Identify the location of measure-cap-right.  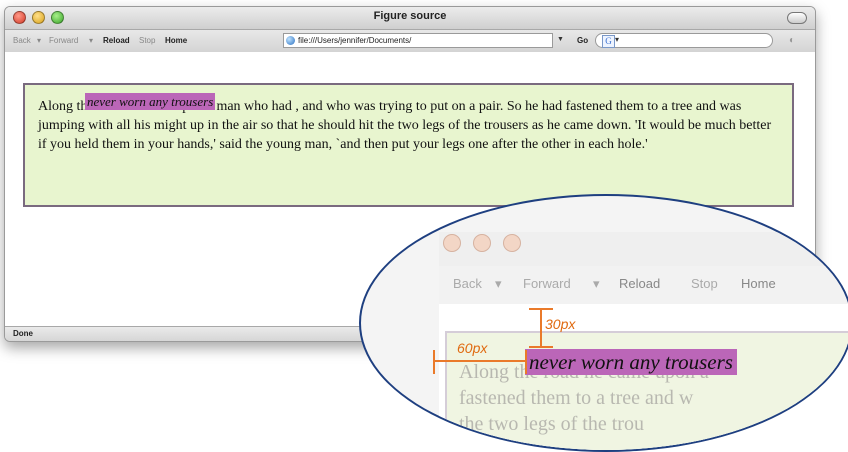
(526, 362).